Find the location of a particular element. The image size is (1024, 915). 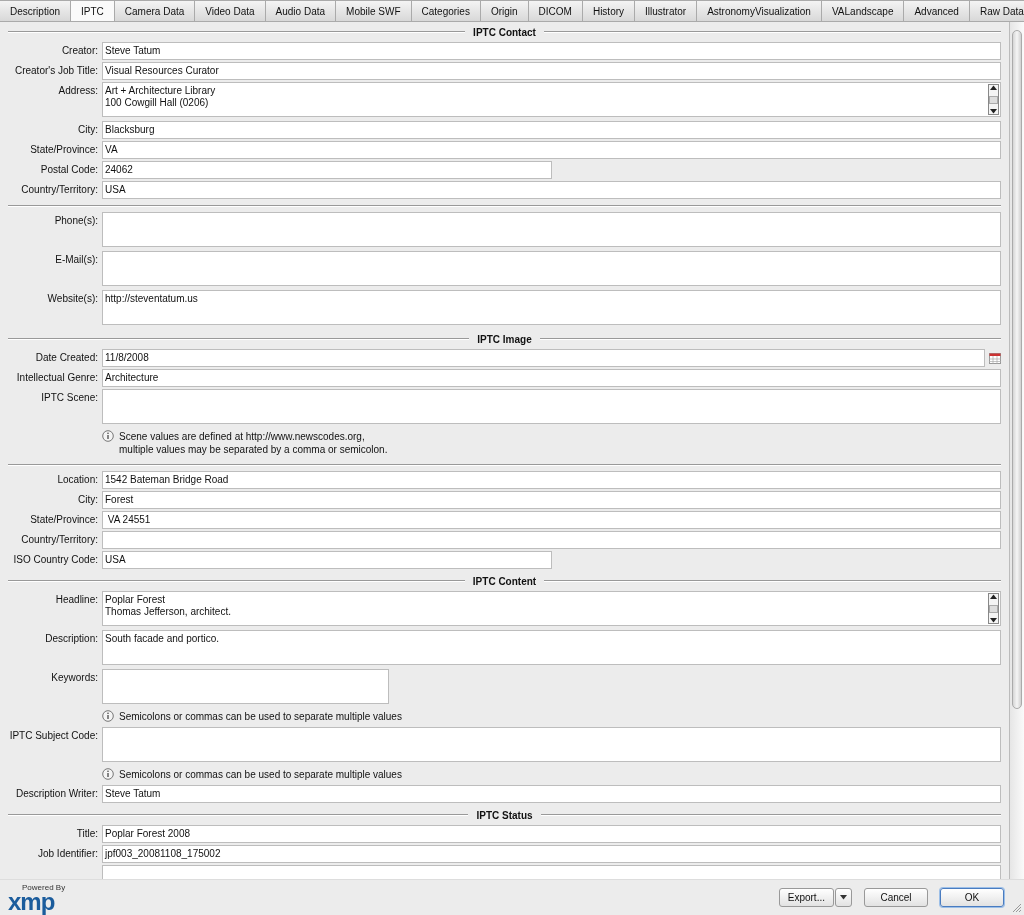

field-label: Phone(s): is located at coordinates (76, 220).